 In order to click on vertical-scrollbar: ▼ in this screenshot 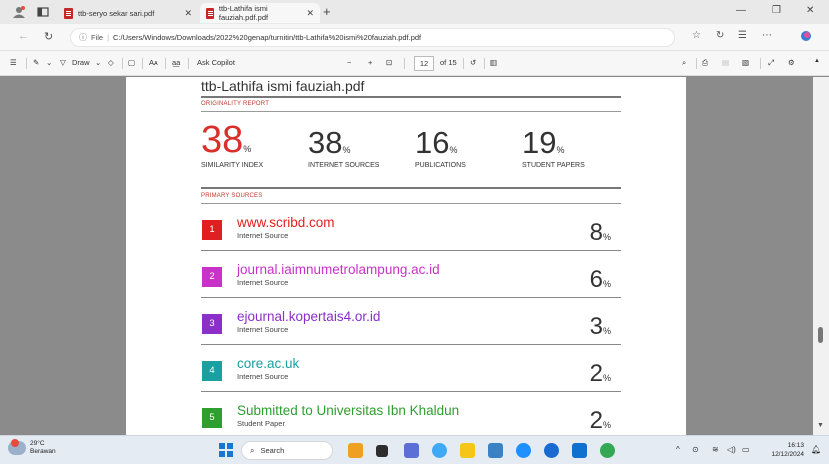, I will do `click(821, 256)`.